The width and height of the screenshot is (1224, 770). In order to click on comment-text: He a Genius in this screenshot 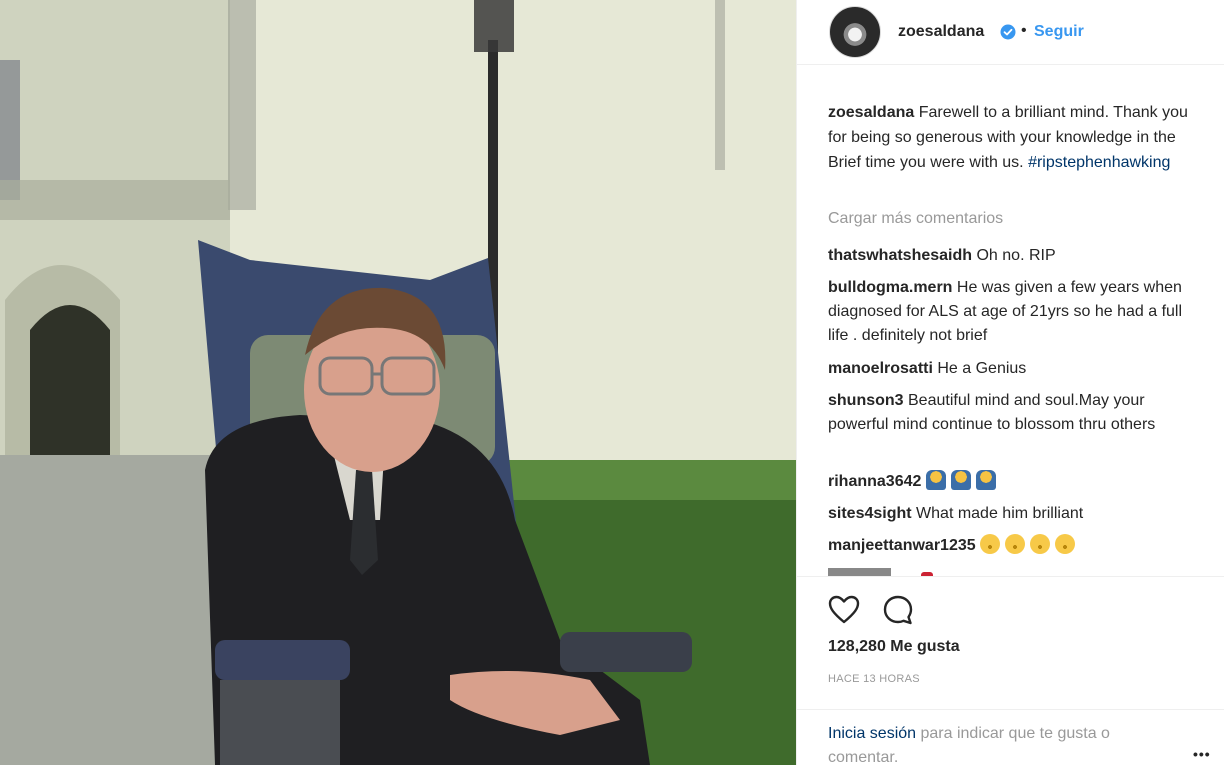, I will do `click(979, 368)`.